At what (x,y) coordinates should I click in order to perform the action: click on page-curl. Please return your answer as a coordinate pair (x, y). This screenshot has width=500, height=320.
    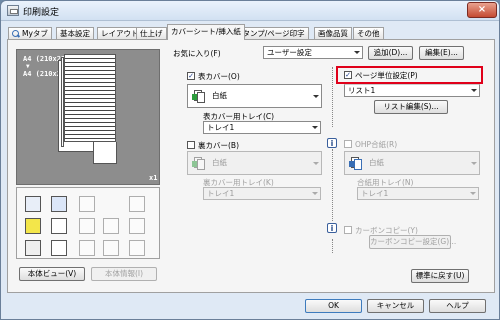
    Looking at the image, I should click on (105, 153).